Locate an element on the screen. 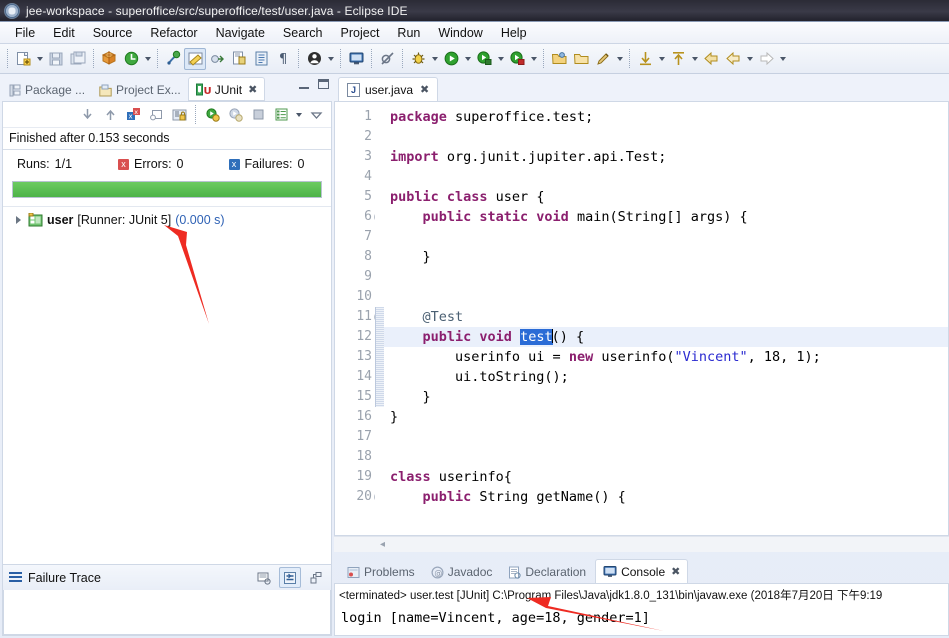 The image size is (949, 638). new-wizard-icon is located at coordinates (23, 59).